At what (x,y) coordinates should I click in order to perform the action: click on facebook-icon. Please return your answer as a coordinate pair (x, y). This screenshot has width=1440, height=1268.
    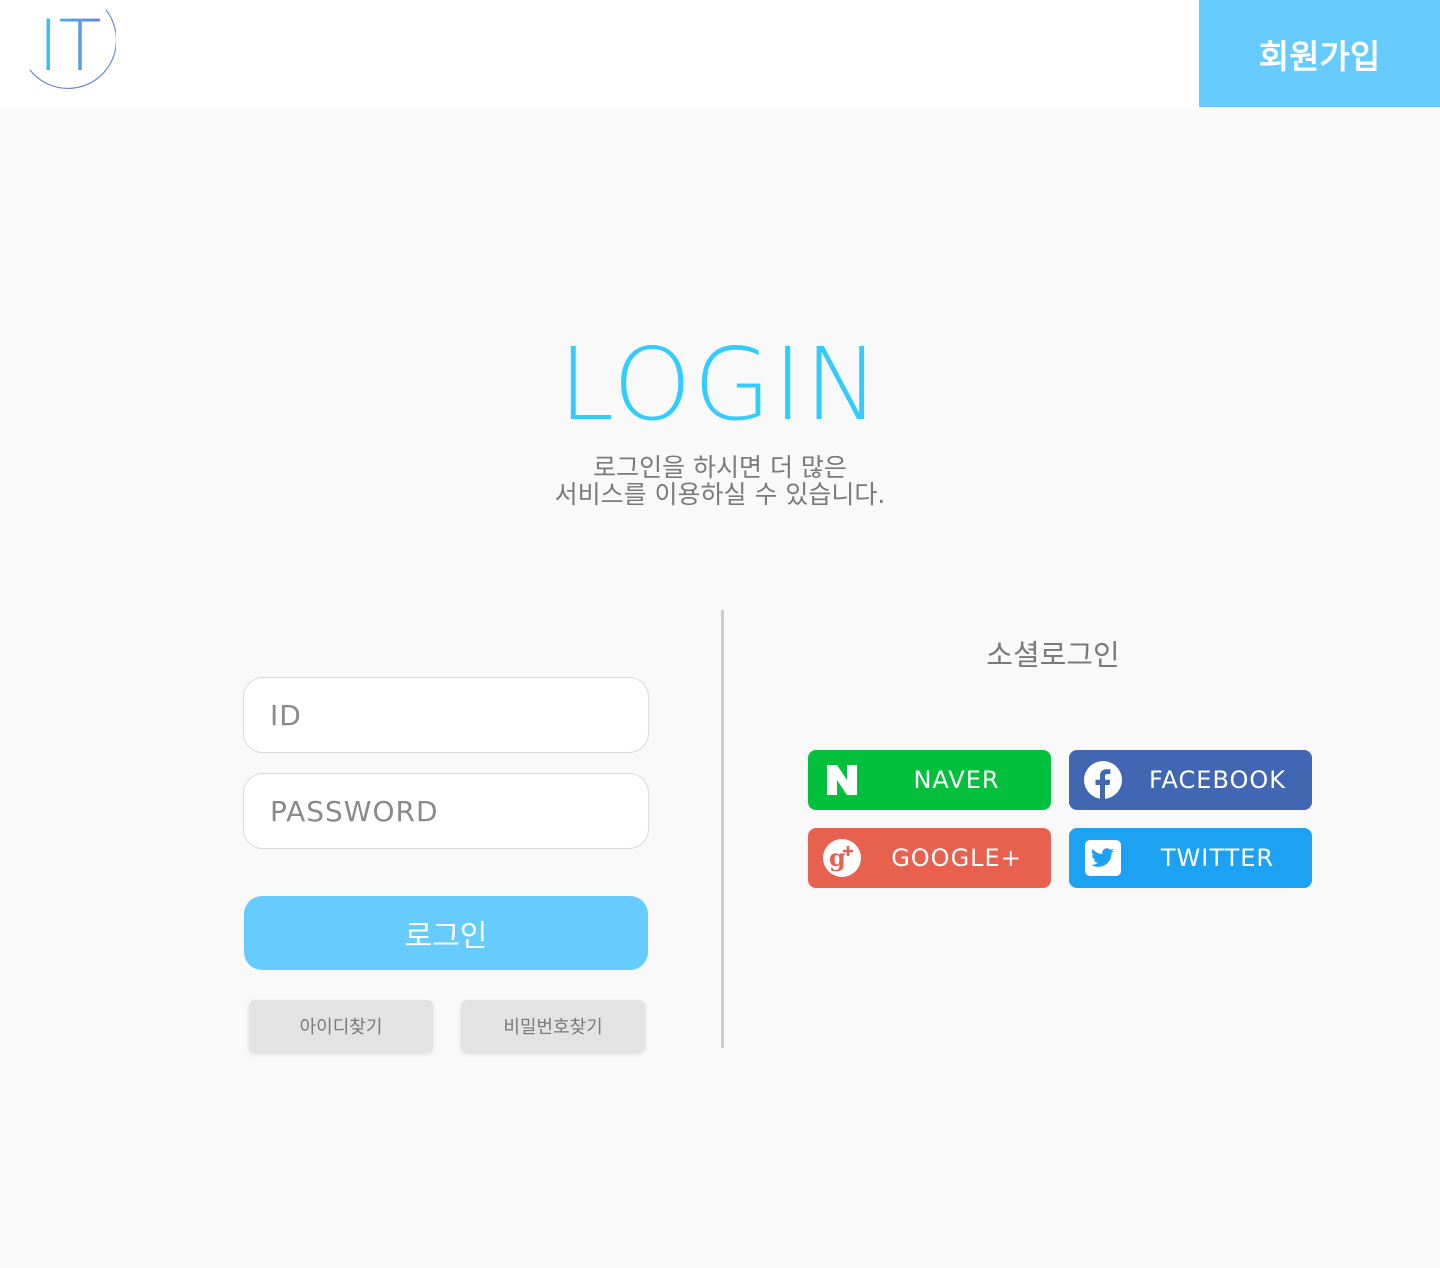
    Looking at the image, I should click on (1103, 780).